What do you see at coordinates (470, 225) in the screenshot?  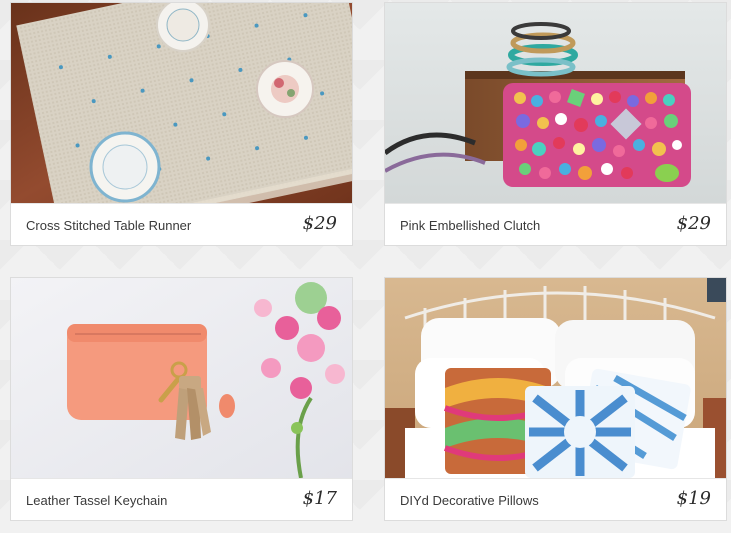 I see `product-title: Pink Embellished Clutch` at bounding box center [470, 225].